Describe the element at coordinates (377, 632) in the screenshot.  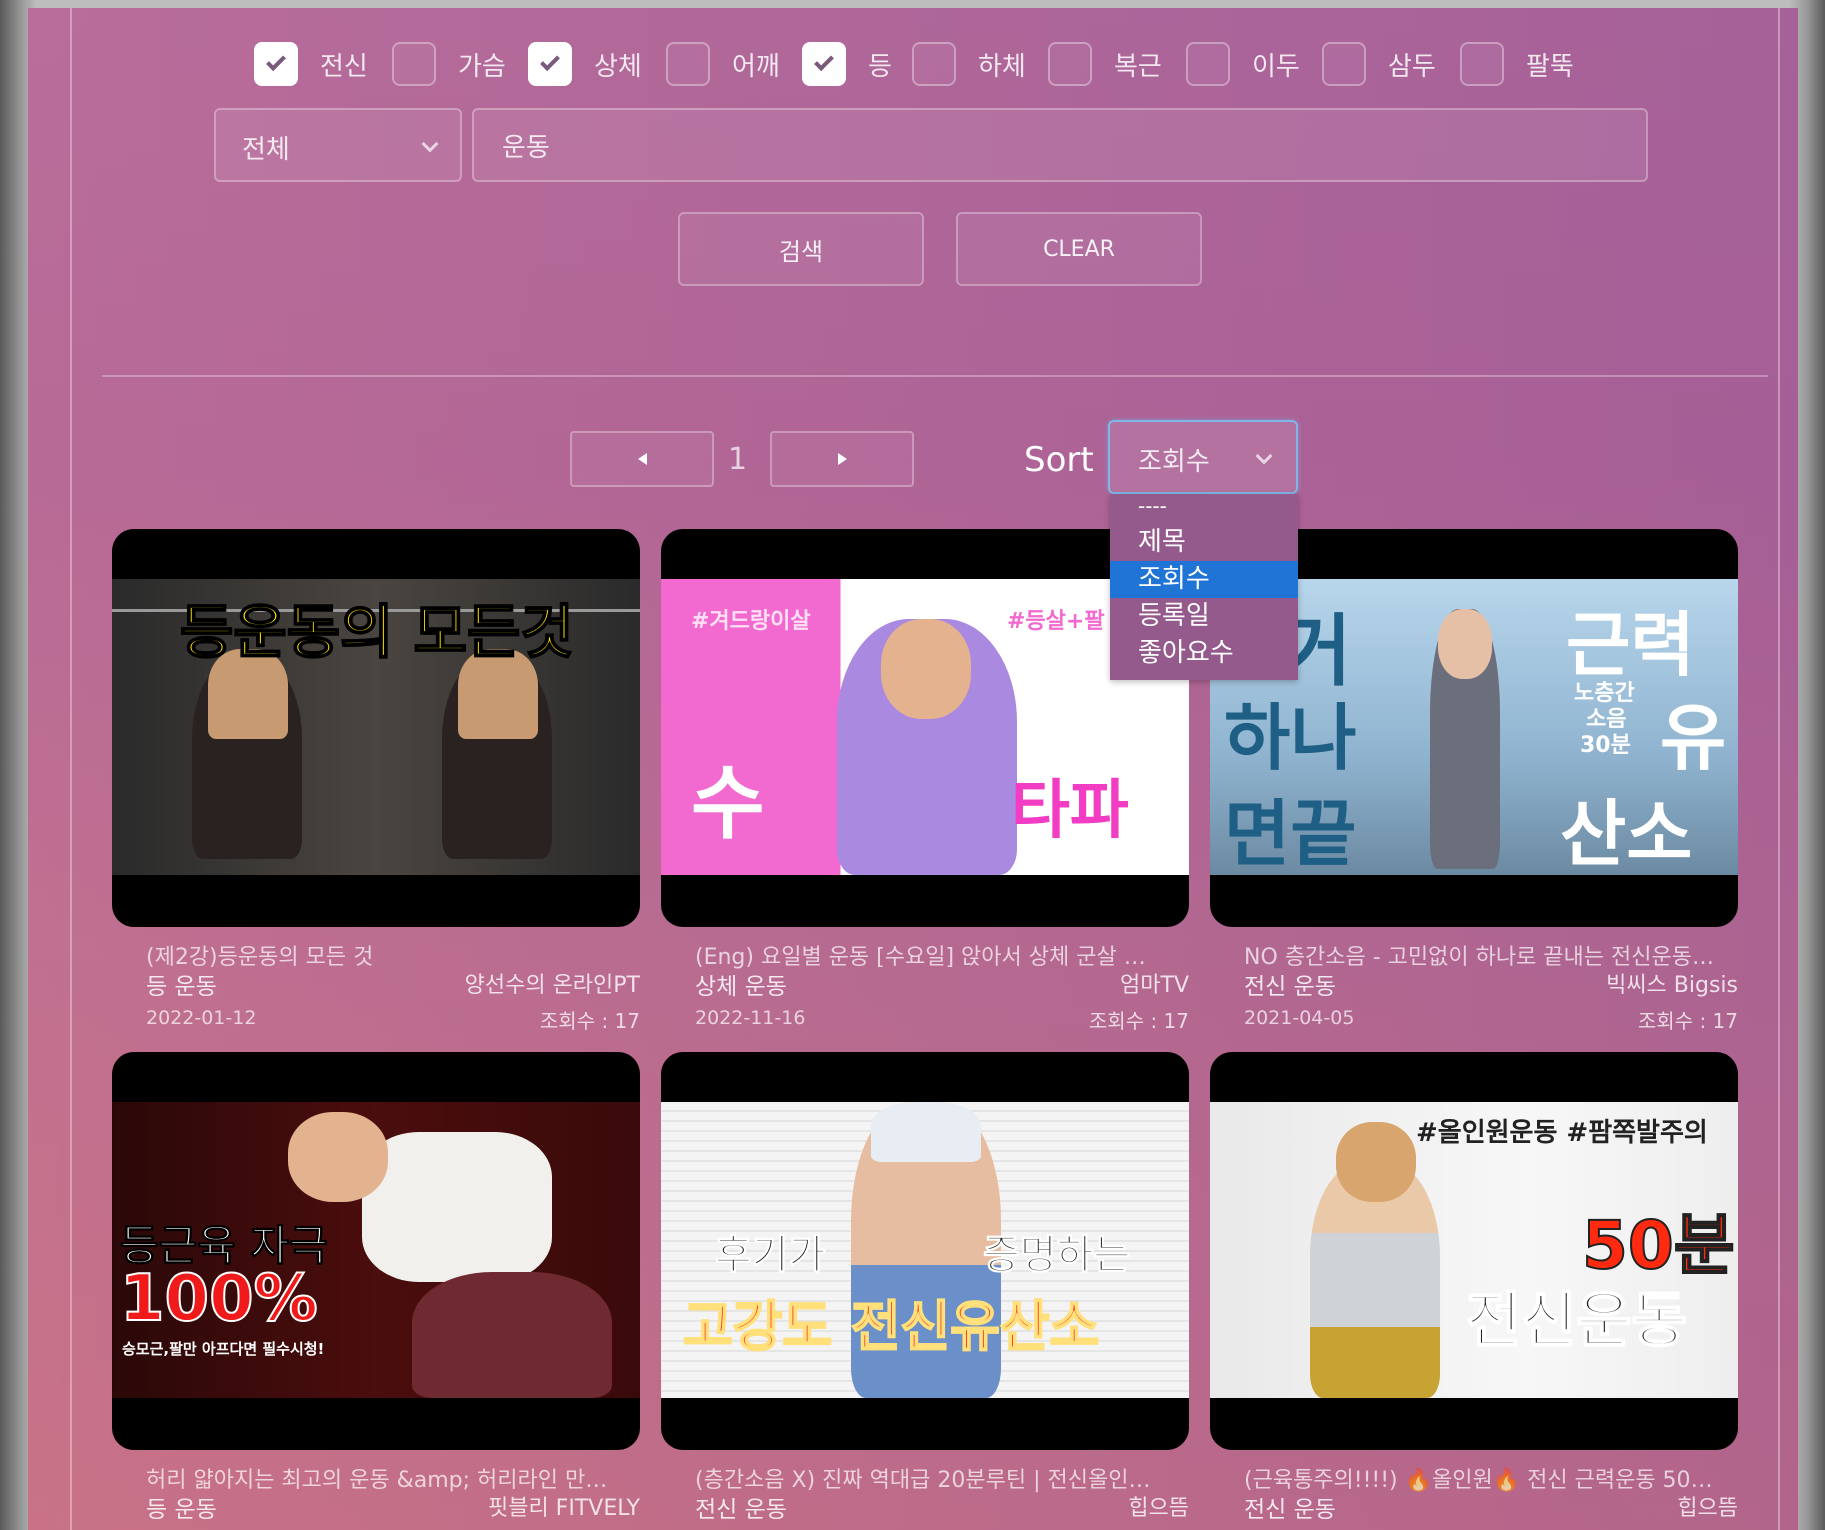
I see `thumbnail-overlay-text: 등운동의 모든것` at that location.